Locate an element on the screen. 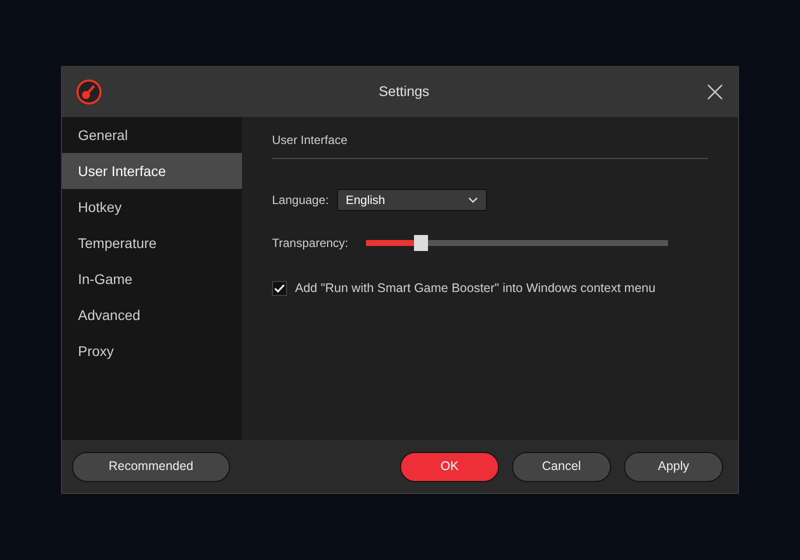 This screenshot has width=800, height=560. checkbox-label: Add "Run with Smart Game Booster" into Windows context menu is located at coordinates (475, 288).